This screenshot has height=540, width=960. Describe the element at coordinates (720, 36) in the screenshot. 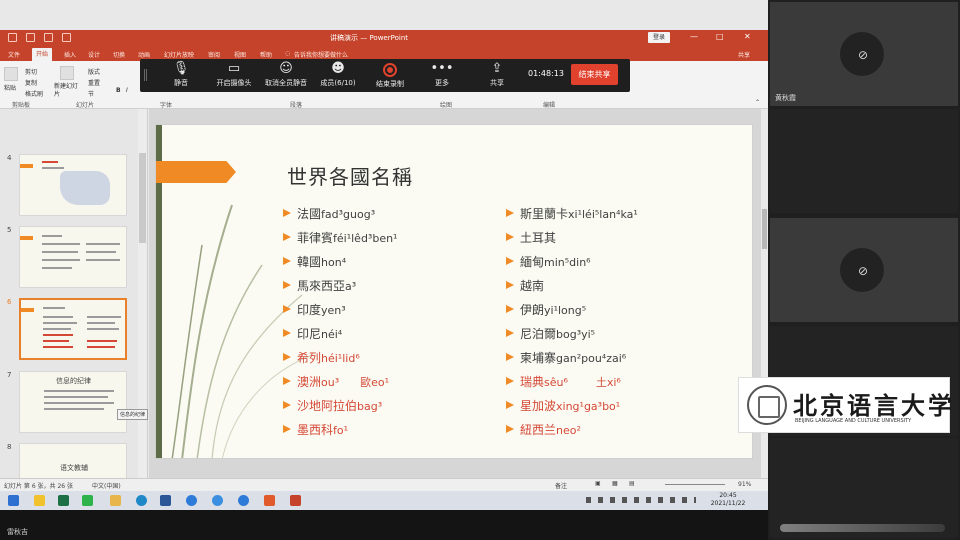

I see `maximize-icon: □` at that location.